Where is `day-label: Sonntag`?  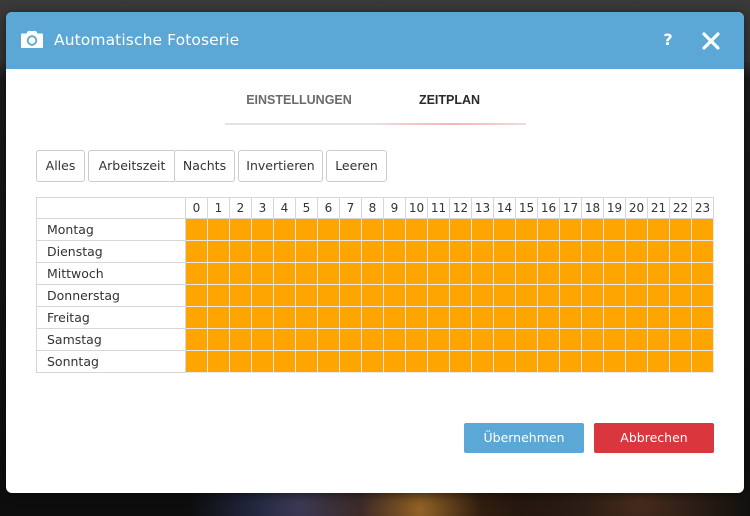
day-label: Sonntag is located at coordinates (111, 361).